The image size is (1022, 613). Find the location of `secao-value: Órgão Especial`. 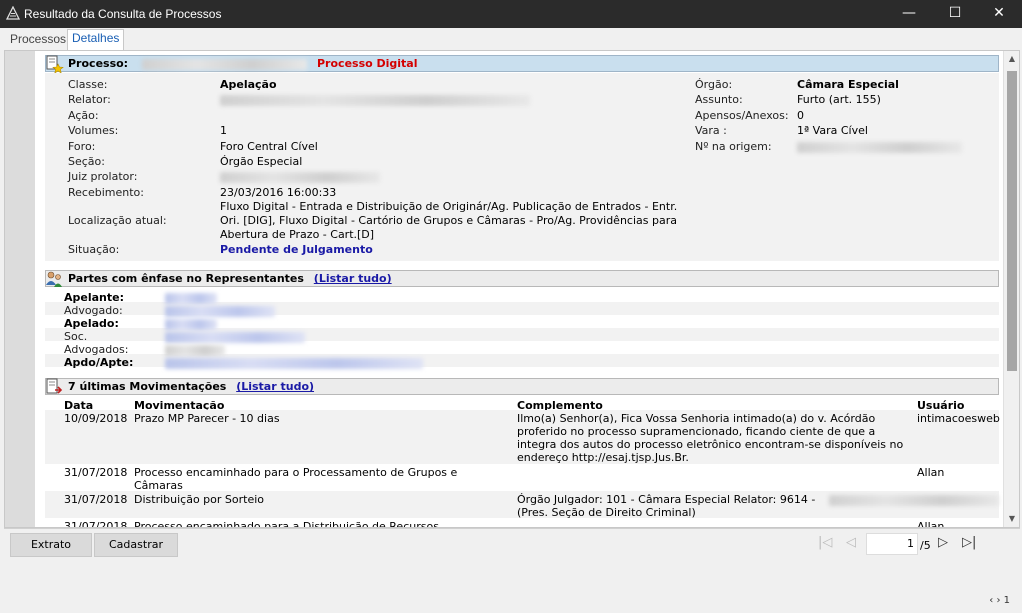

secao-value: Órgão Especial is located at coordinates (261, 161).